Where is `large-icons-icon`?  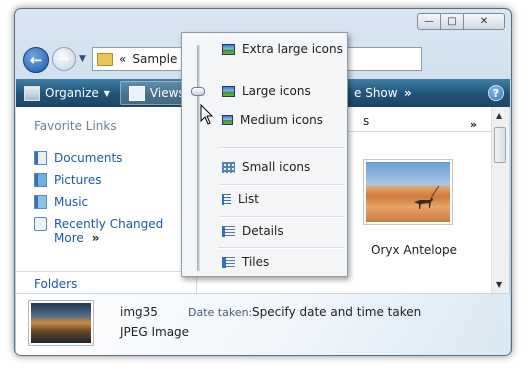
large-icons-icon is located at coordinates (228, 91).